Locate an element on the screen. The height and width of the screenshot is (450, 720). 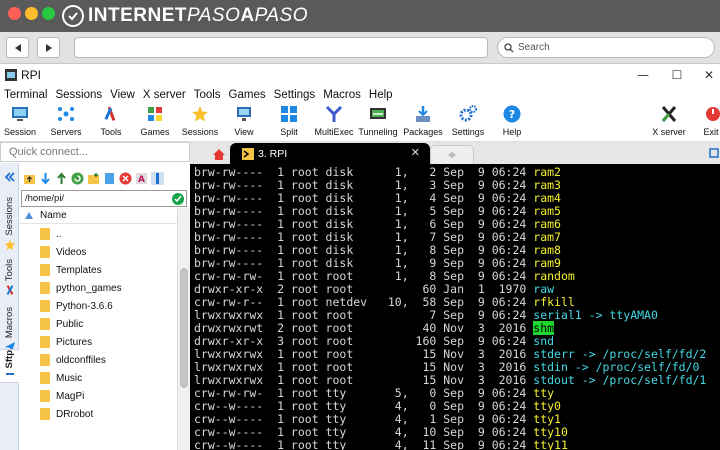
tab-menu-icon is located at coordinates (714, 154).